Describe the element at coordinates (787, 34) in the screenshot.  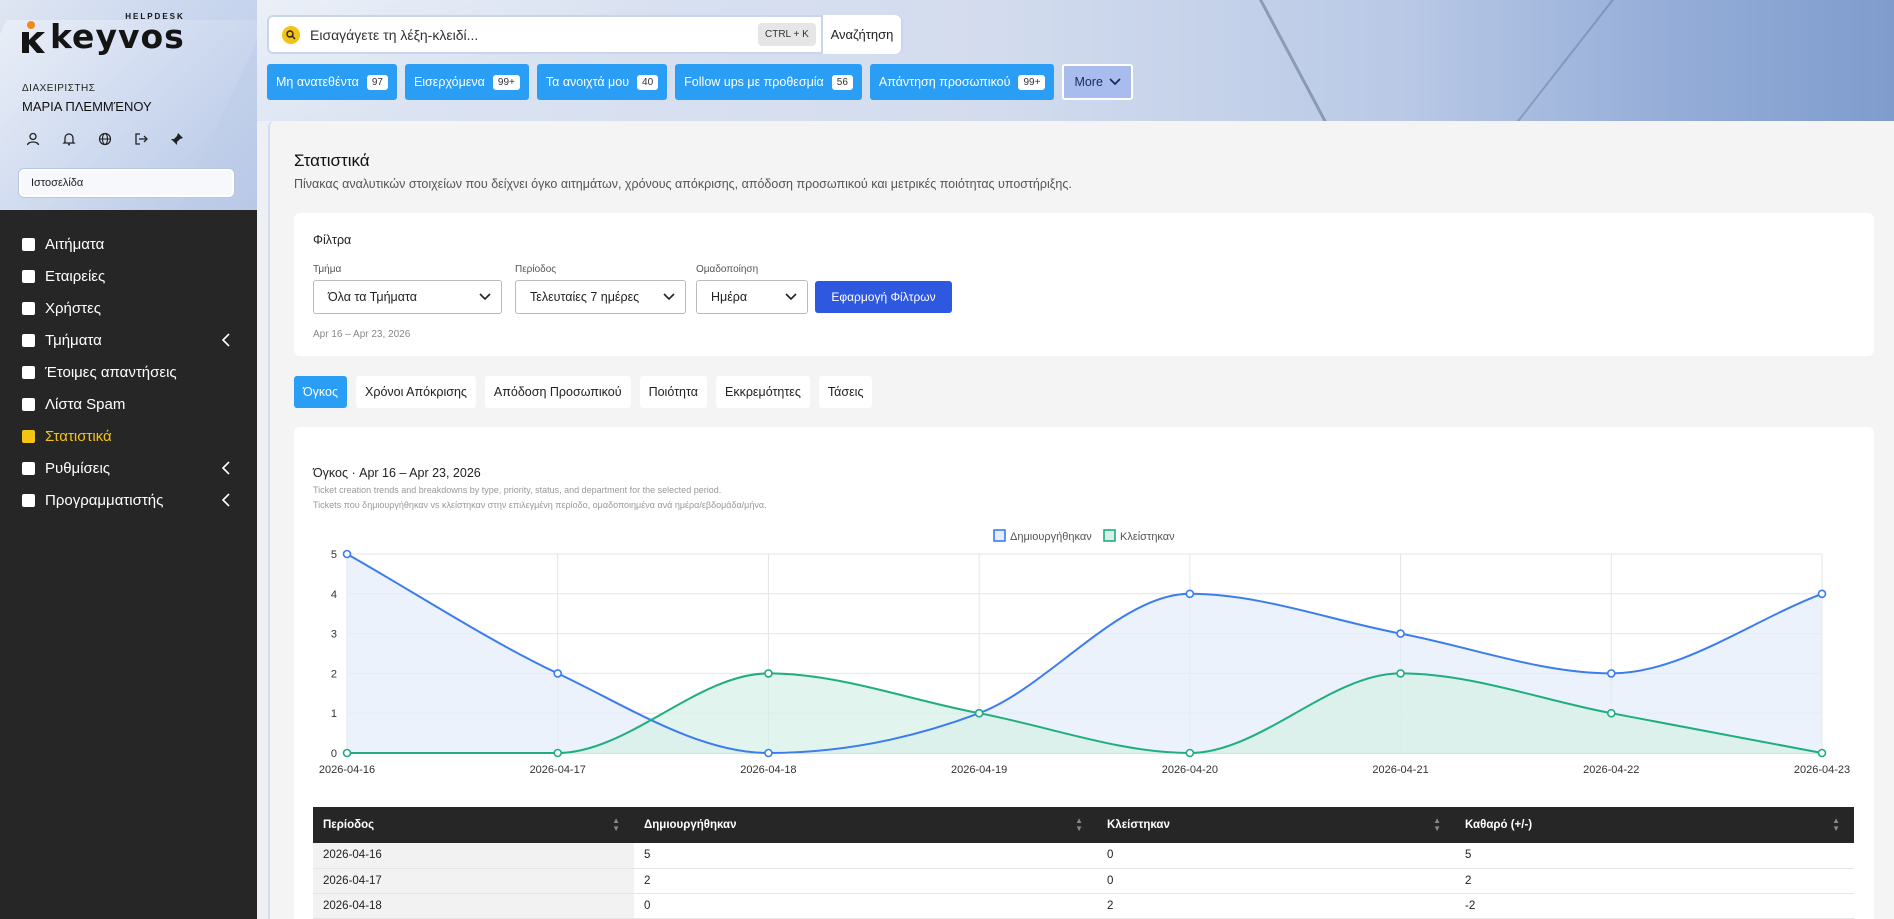
I see `search-shortcut: CTRL + K` at that location.